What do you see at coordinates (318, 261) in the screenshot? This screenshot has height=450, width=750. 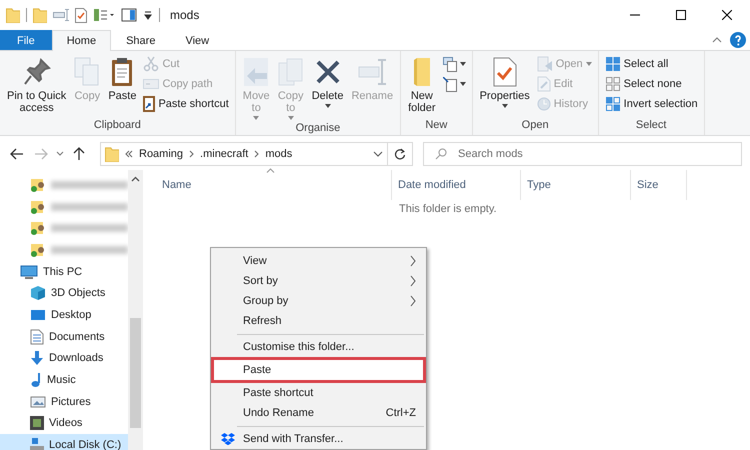 I see `menu-item: View` at bounding box center [318, 261].